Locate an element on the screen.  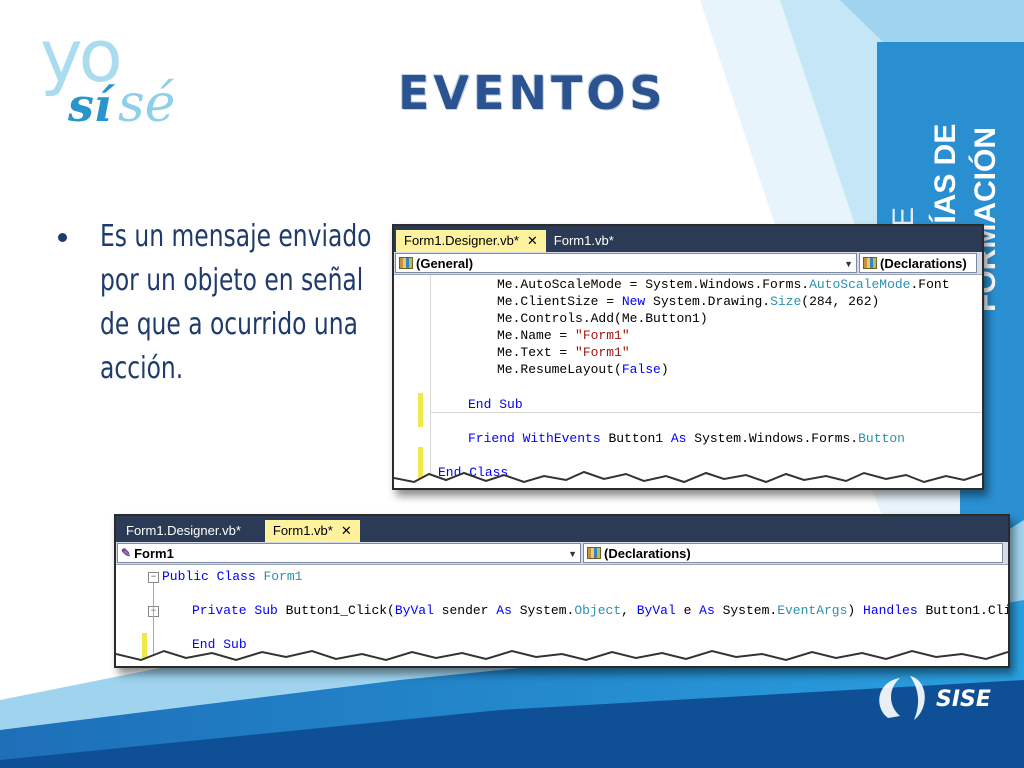
code-token: .Controls.Add( is located at coordinates (567, 318).